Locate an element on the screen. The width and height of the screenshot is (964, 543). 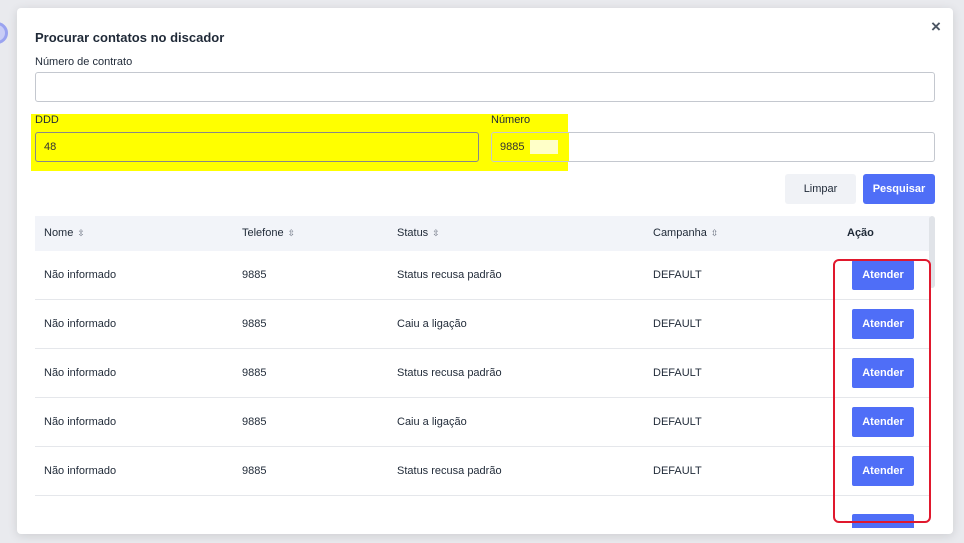
ddd-input: 48 is located at coordinates (257, 147).